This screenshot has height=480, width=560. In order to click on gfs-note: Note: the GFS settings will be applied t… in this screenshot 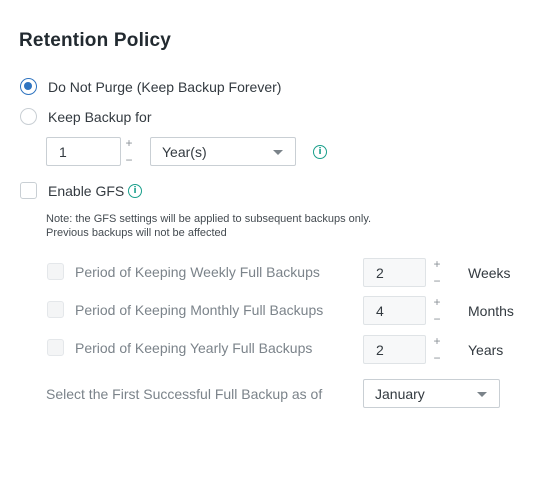, I will do `click(208, 226)`.